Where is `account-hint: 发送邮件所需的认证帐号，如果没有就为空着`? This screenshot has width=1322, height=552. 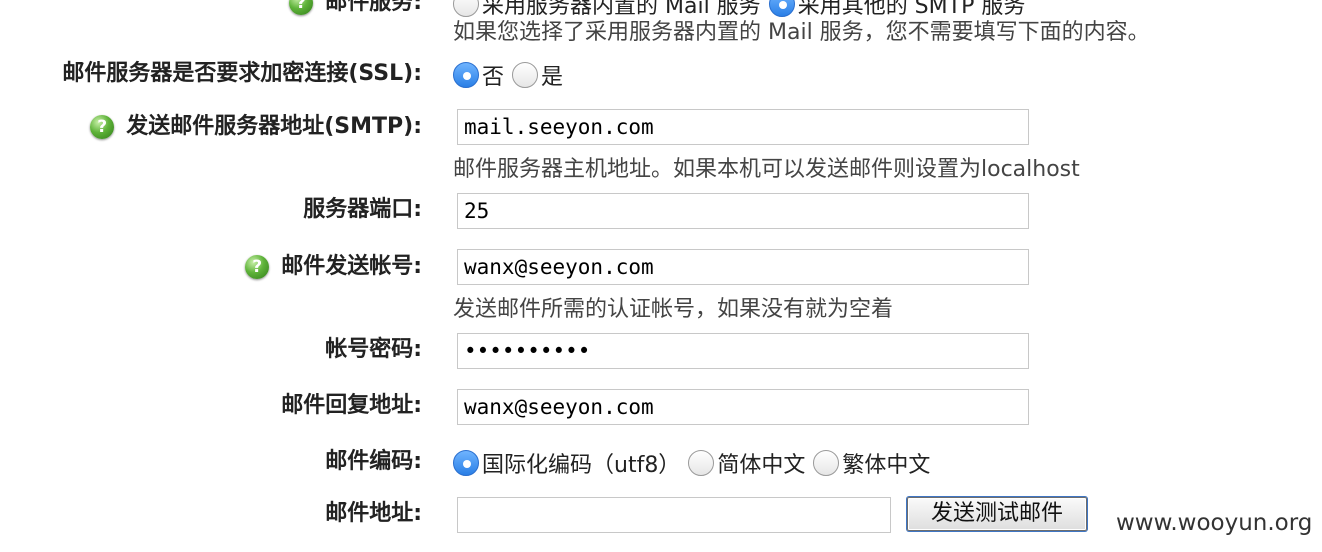 account-hint: 发送邮件所需的认证帐号，如果没有就为空着 is located at coordinates (673, 309).